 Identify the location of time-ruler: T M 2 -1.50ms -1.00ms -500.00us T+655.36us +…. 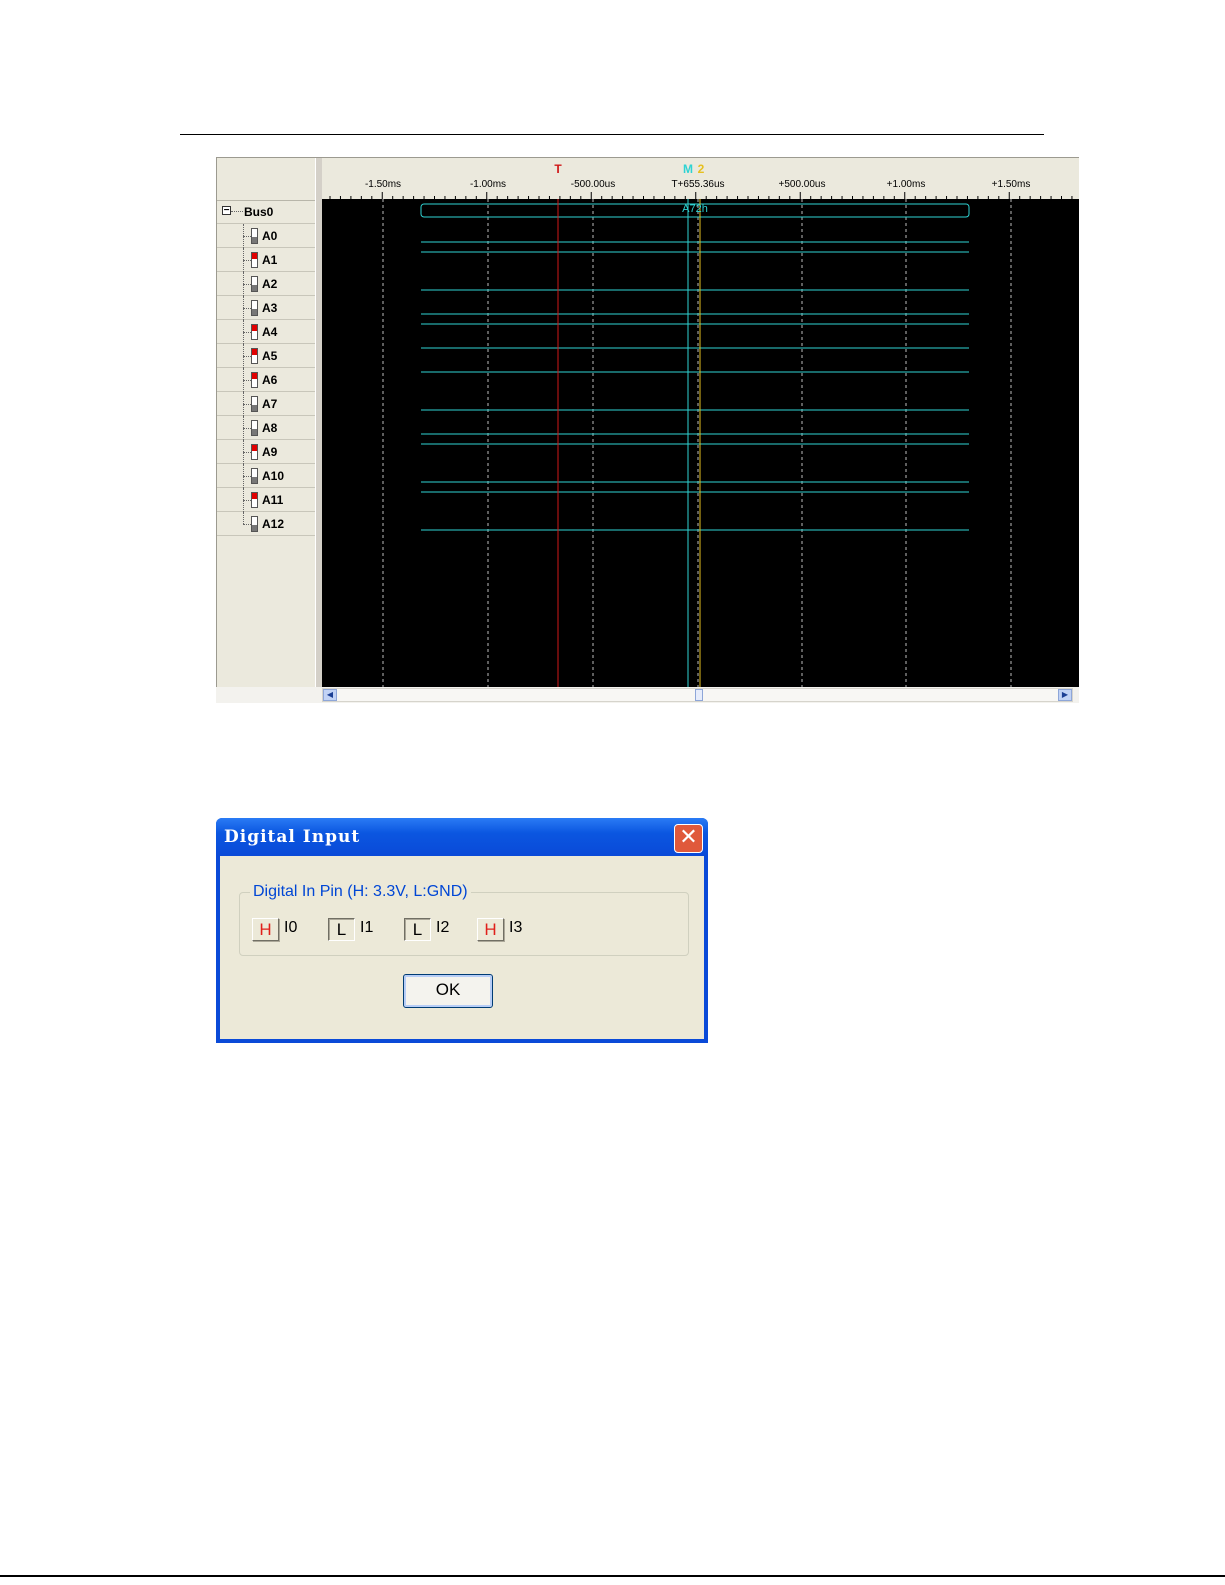
(700, 178).